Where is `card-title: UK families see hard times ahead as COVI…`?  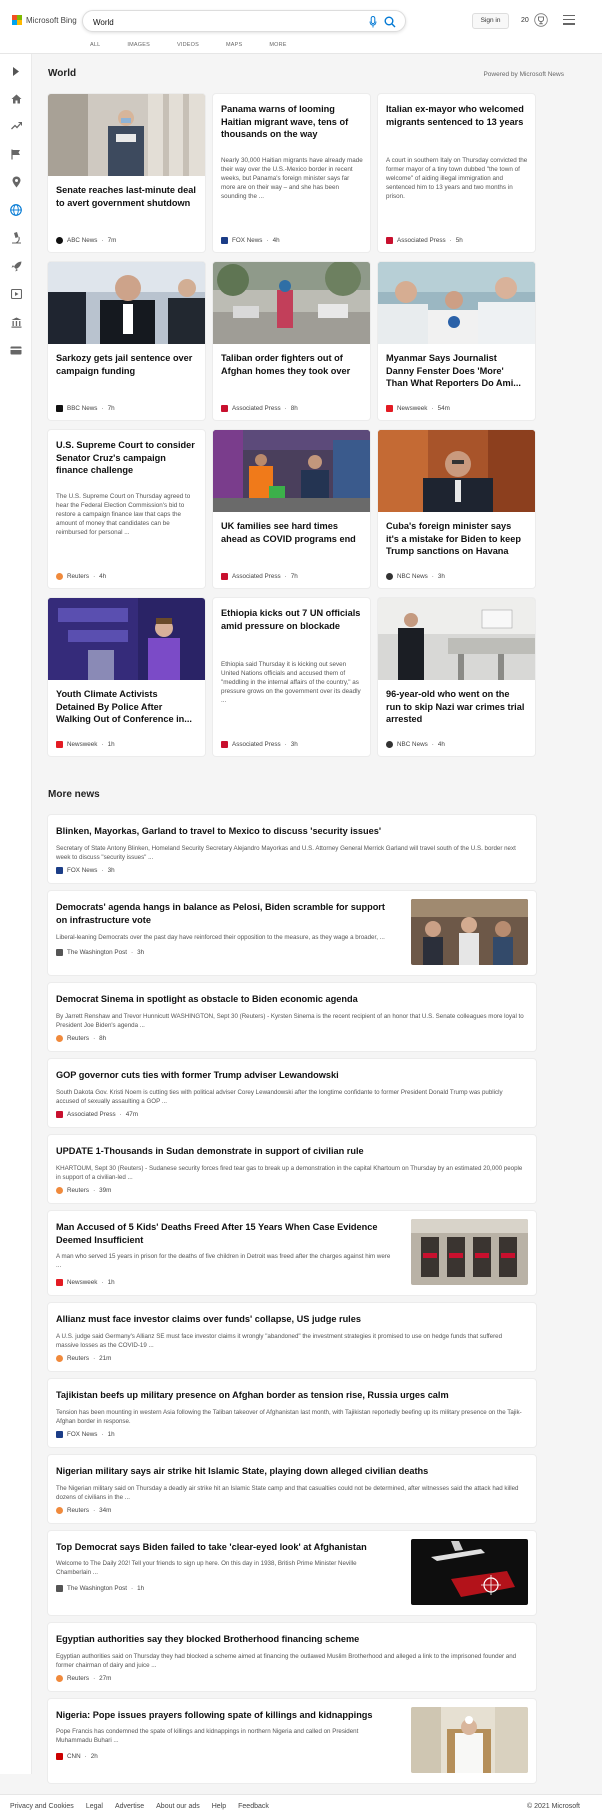
card-title: UK families see hard times ahead as COVI… is located at coordinates (291, 532).